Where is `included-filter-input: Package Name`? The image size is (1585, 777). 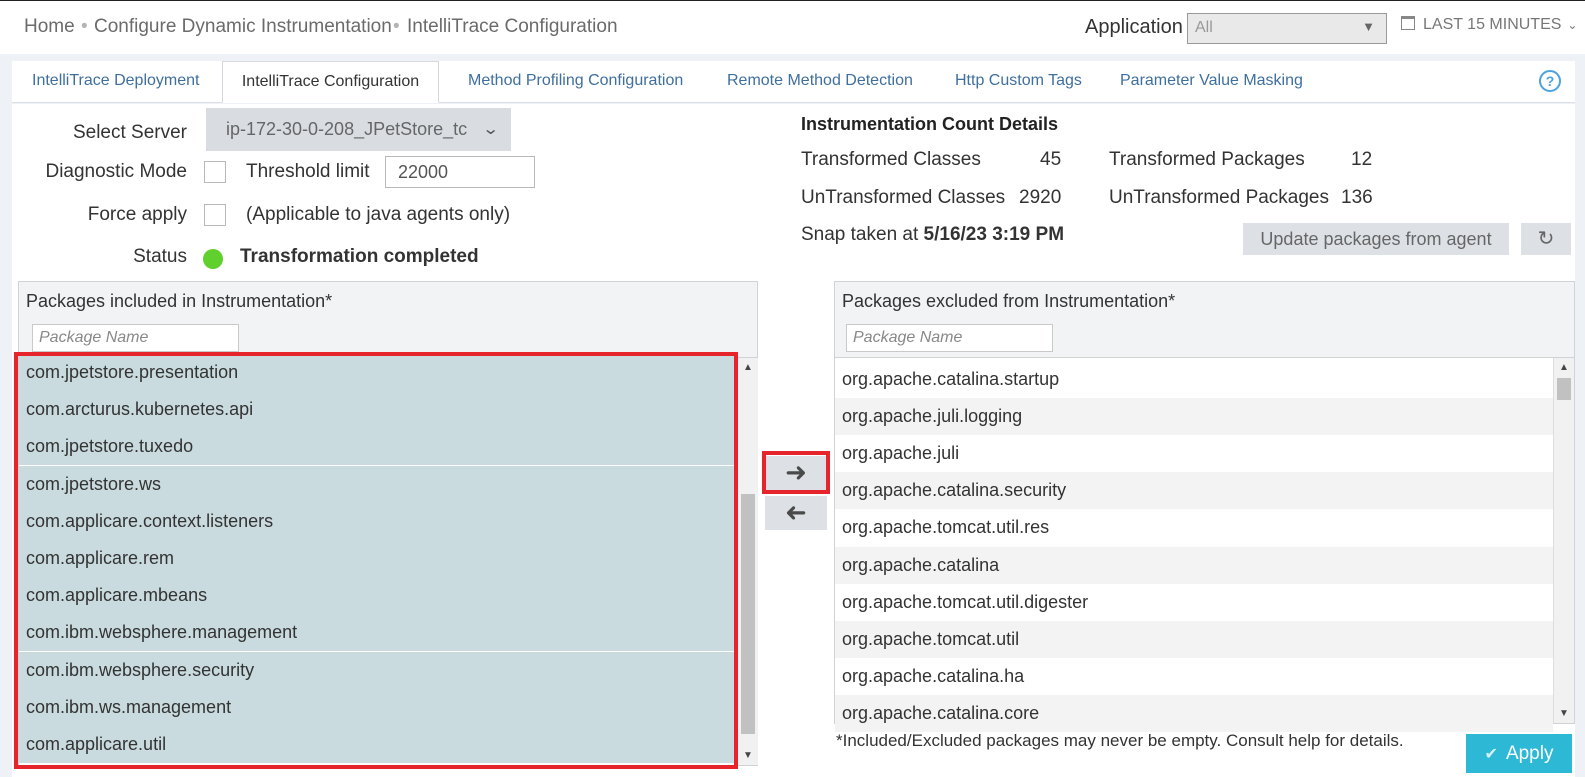
included-filter-input: Package Name is located at coordinates (135, 338).